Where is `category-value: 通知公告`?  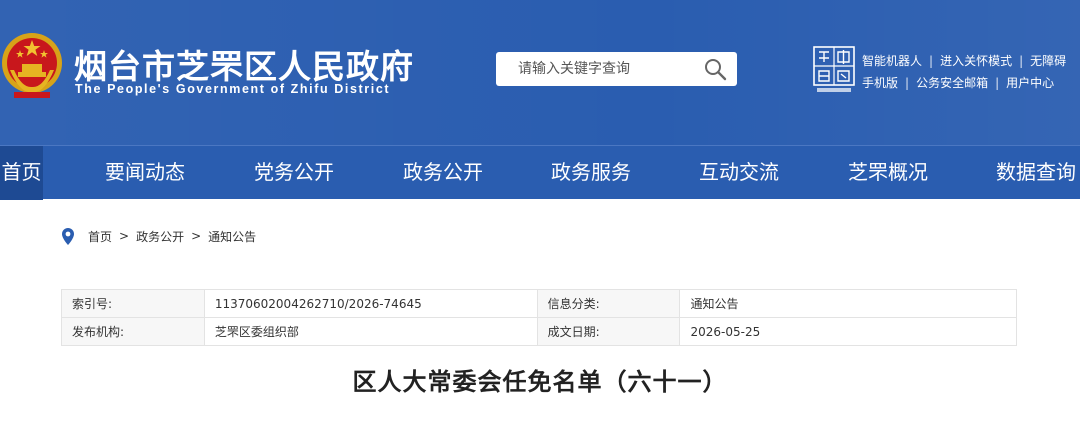 category-value: 通知公告 is located at coordinates (848, 303).